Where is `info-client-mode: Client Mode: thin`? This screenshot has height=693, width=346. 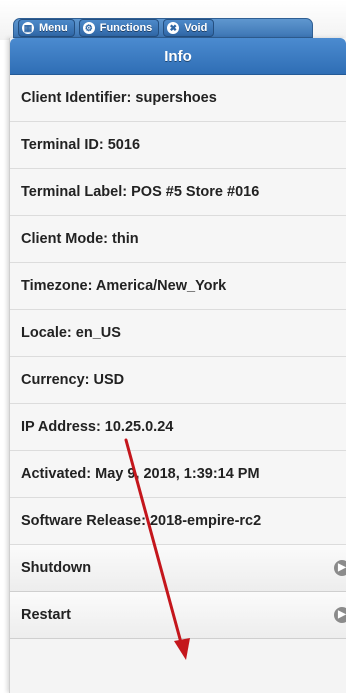
info-client-mode: Client Mode: thin is located at coordinates (178, 239).